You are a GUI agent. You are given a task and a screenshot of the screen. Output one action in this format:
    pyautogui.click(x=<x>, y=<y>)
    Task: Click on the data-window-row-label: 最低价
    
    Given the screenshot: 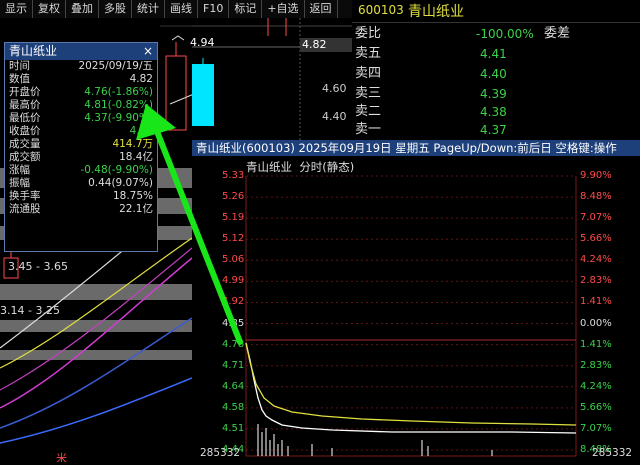 What is the action you would take?
    pyautogui.click(x=25, y=118)
    